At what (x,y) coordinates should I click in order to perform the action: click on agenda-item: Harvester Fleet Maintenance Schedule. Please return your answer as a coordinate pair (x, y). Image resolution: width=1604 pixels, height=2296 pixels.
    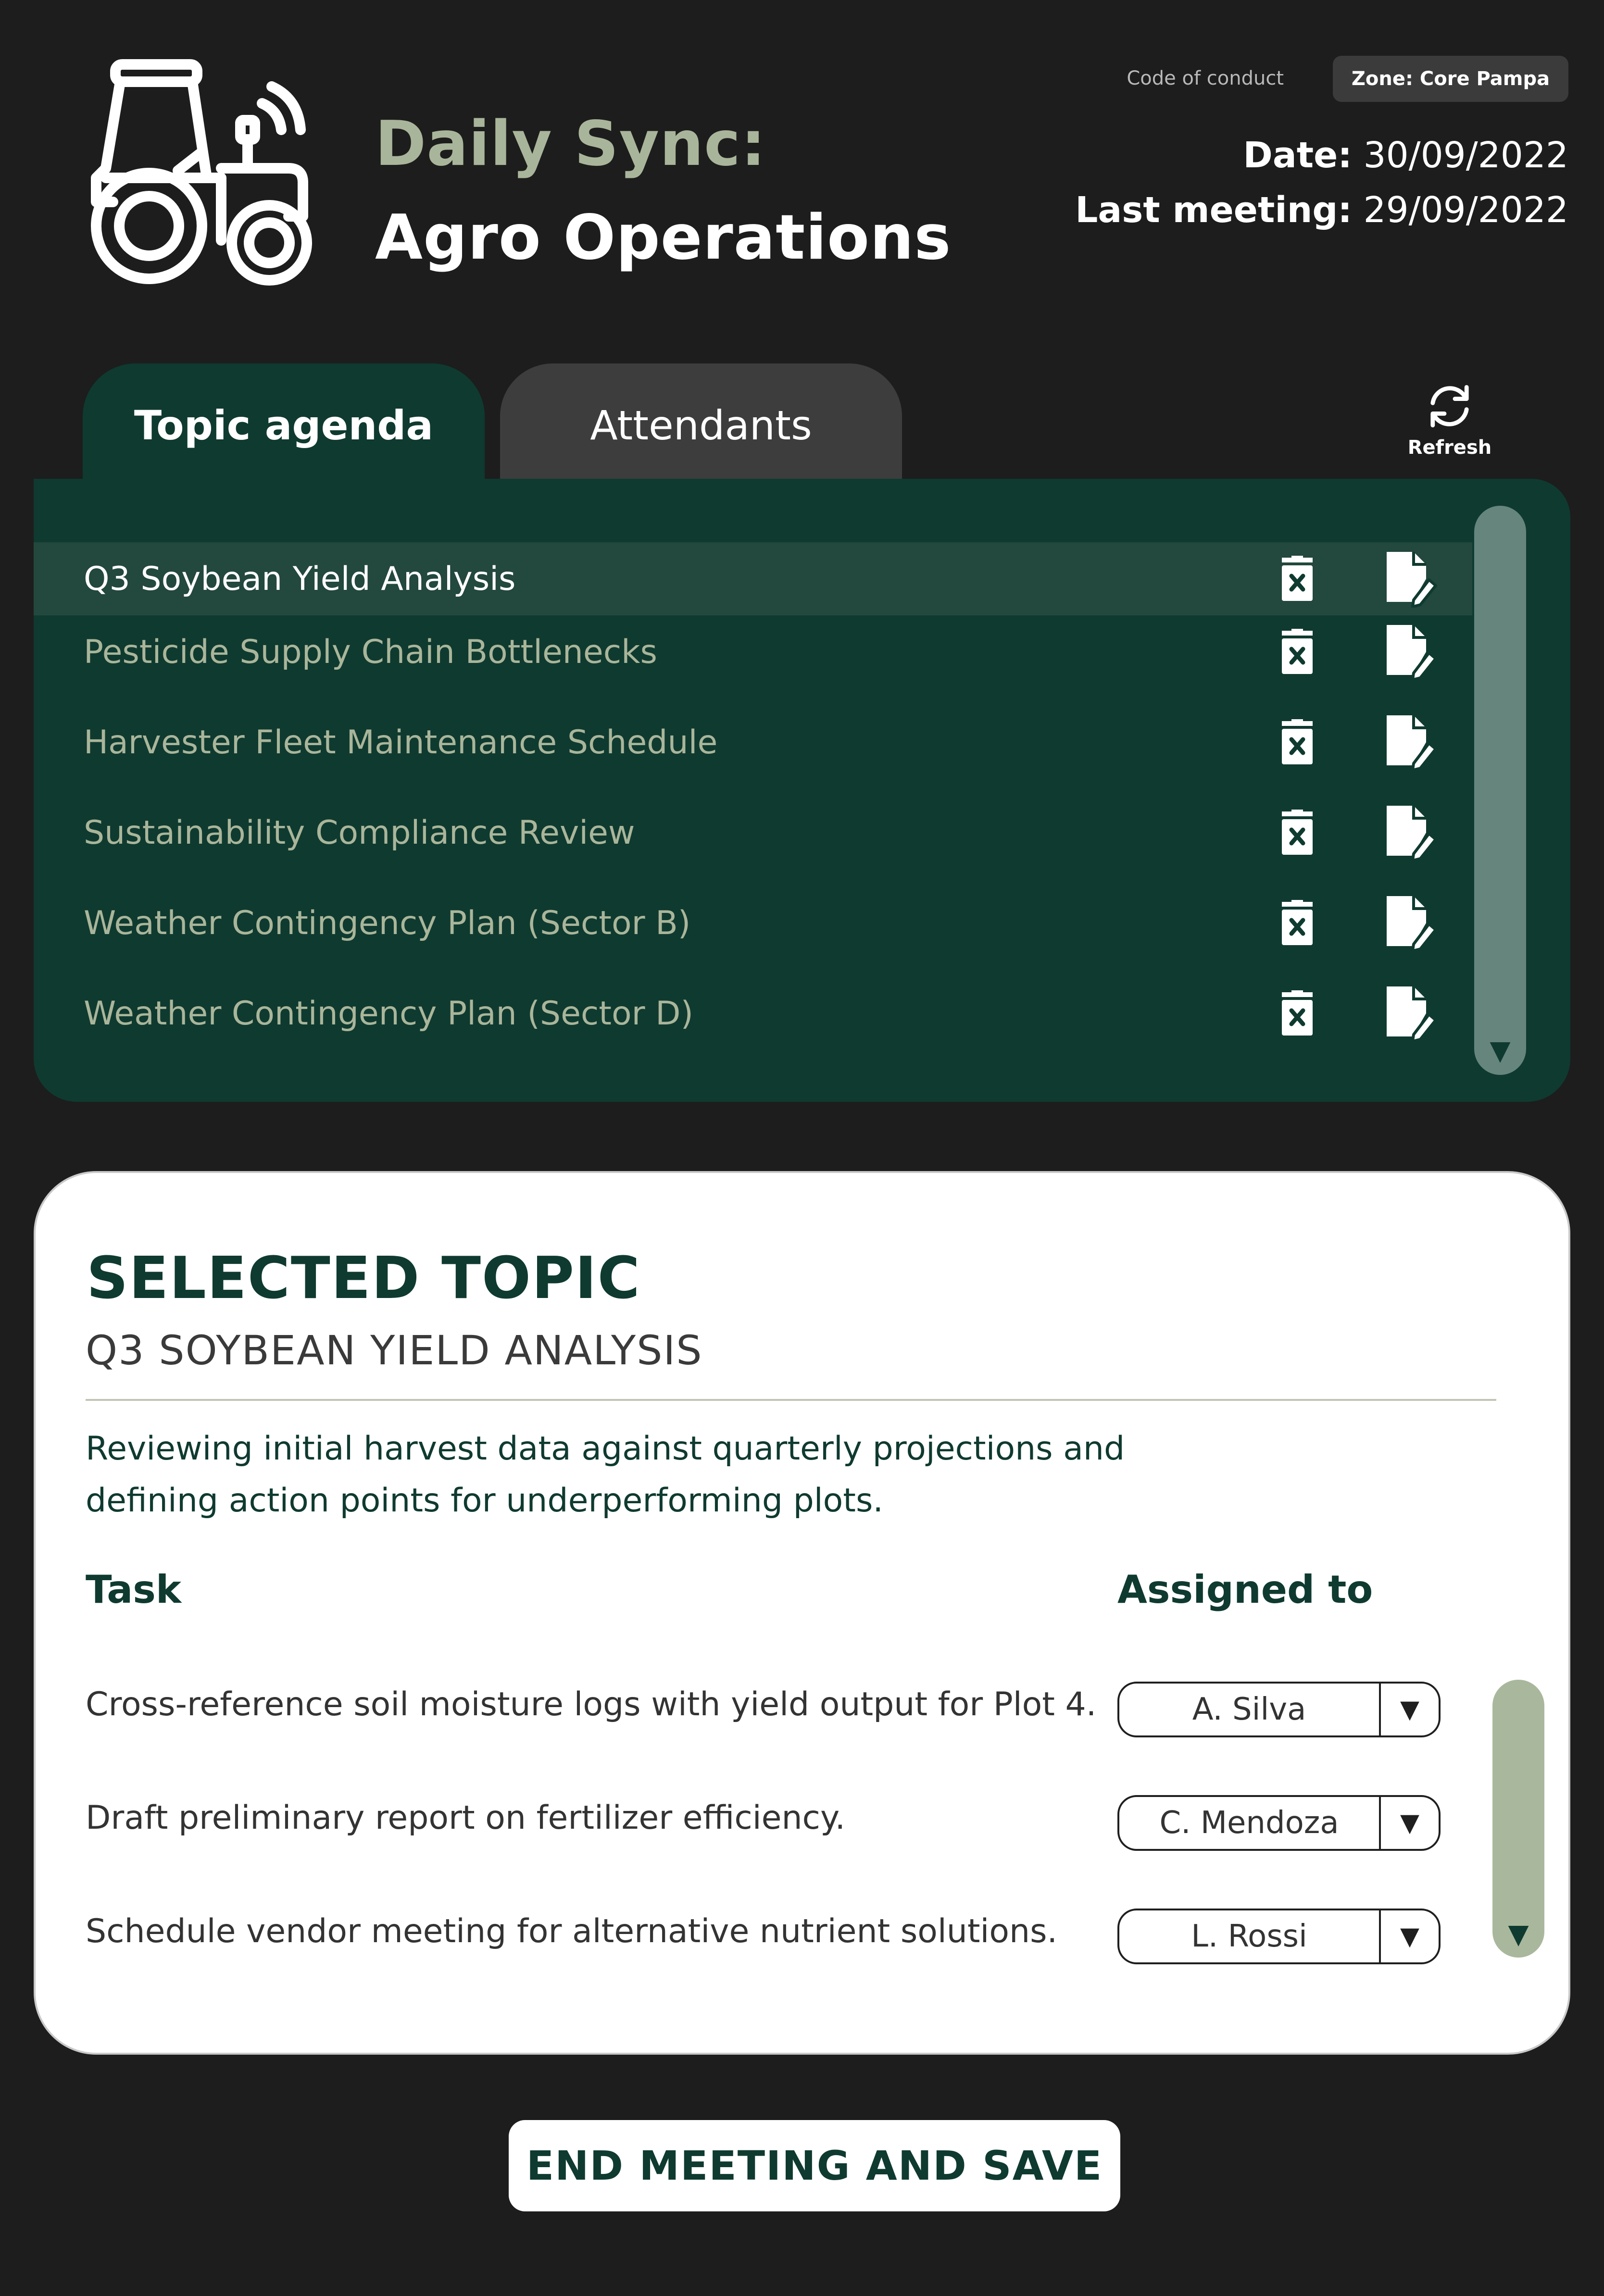
    Looking at the image, I should click on (753, 742).